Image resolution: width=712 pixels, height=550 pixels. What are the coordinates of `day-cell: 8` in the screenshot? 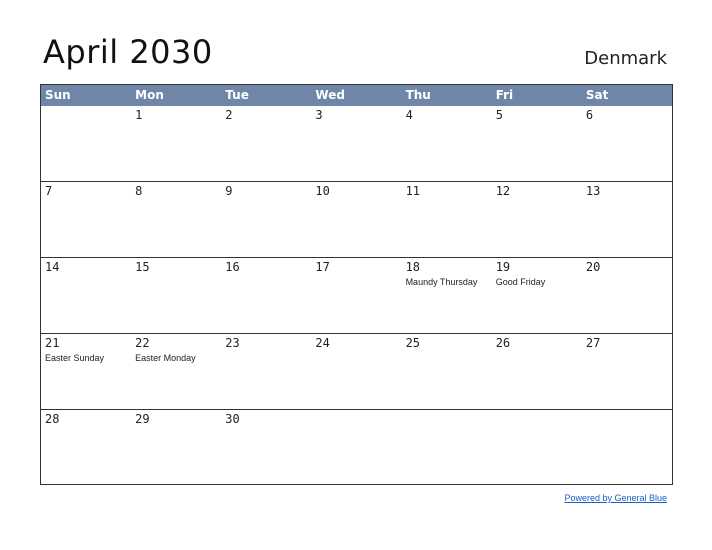 It's located at (176, 219).